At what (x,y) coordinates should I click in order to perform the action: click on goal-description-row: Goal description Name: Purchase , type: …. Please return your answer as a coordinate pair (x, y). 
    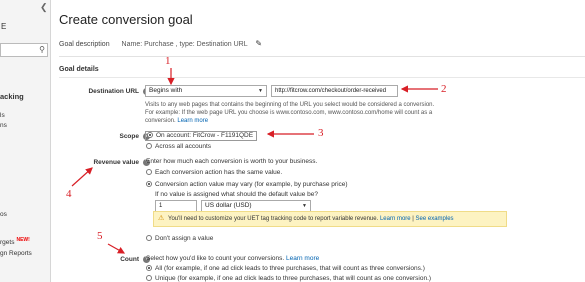
    Looking at the image, I should click on (322, 48).